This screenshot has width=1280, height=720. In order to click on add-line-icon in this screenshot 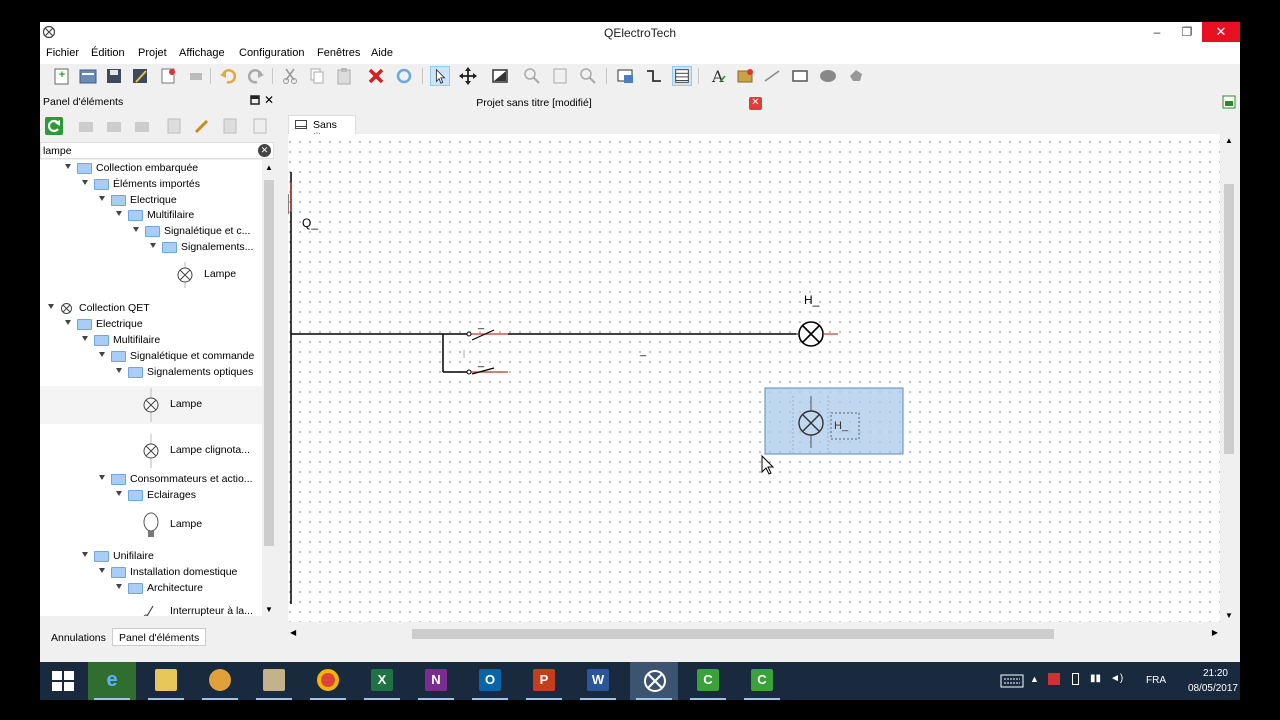, I will do `click(772, 76)`.